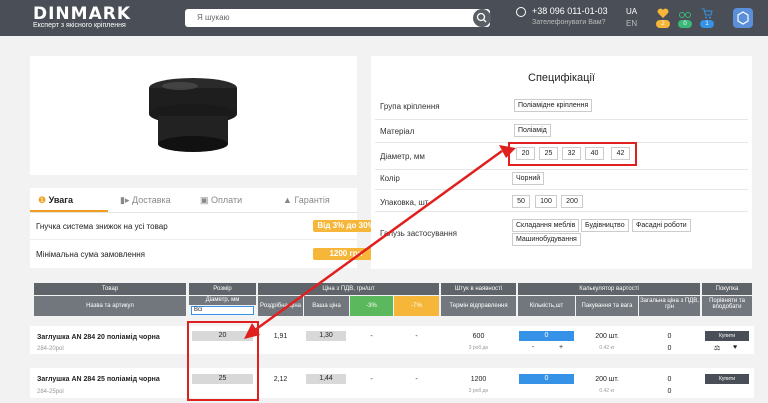 This screenshot has height=403, width=768. I want to click on arrow-line, so click(378, 240).